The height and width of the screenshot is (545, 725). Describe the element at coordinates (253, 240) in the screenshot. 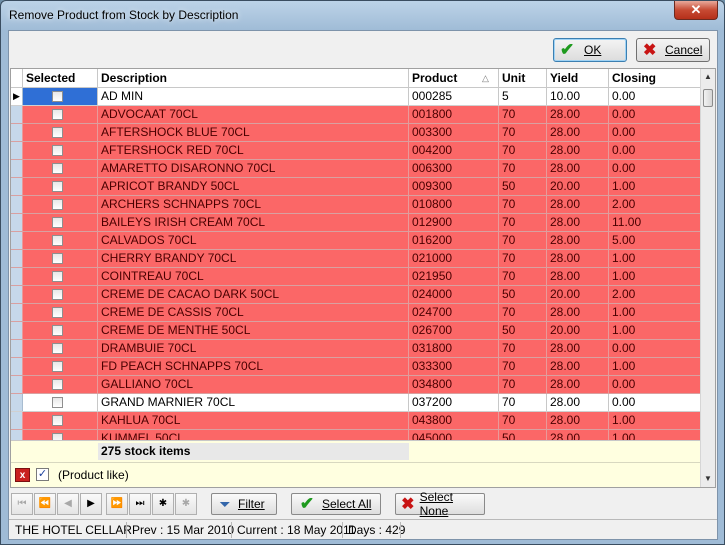

I see `row-description: CALVADOS 70CL` at that location.